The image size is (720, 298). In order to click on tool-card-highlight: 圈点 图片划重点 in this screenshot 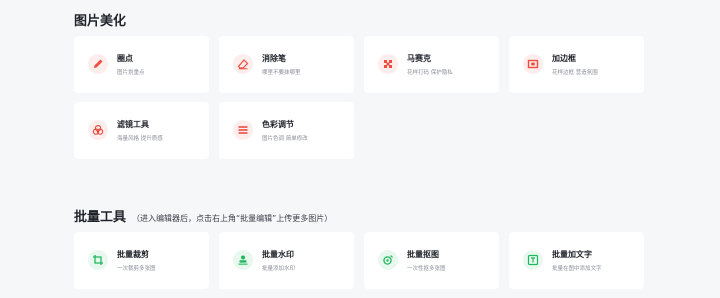, I will do `click(141, 64)`.